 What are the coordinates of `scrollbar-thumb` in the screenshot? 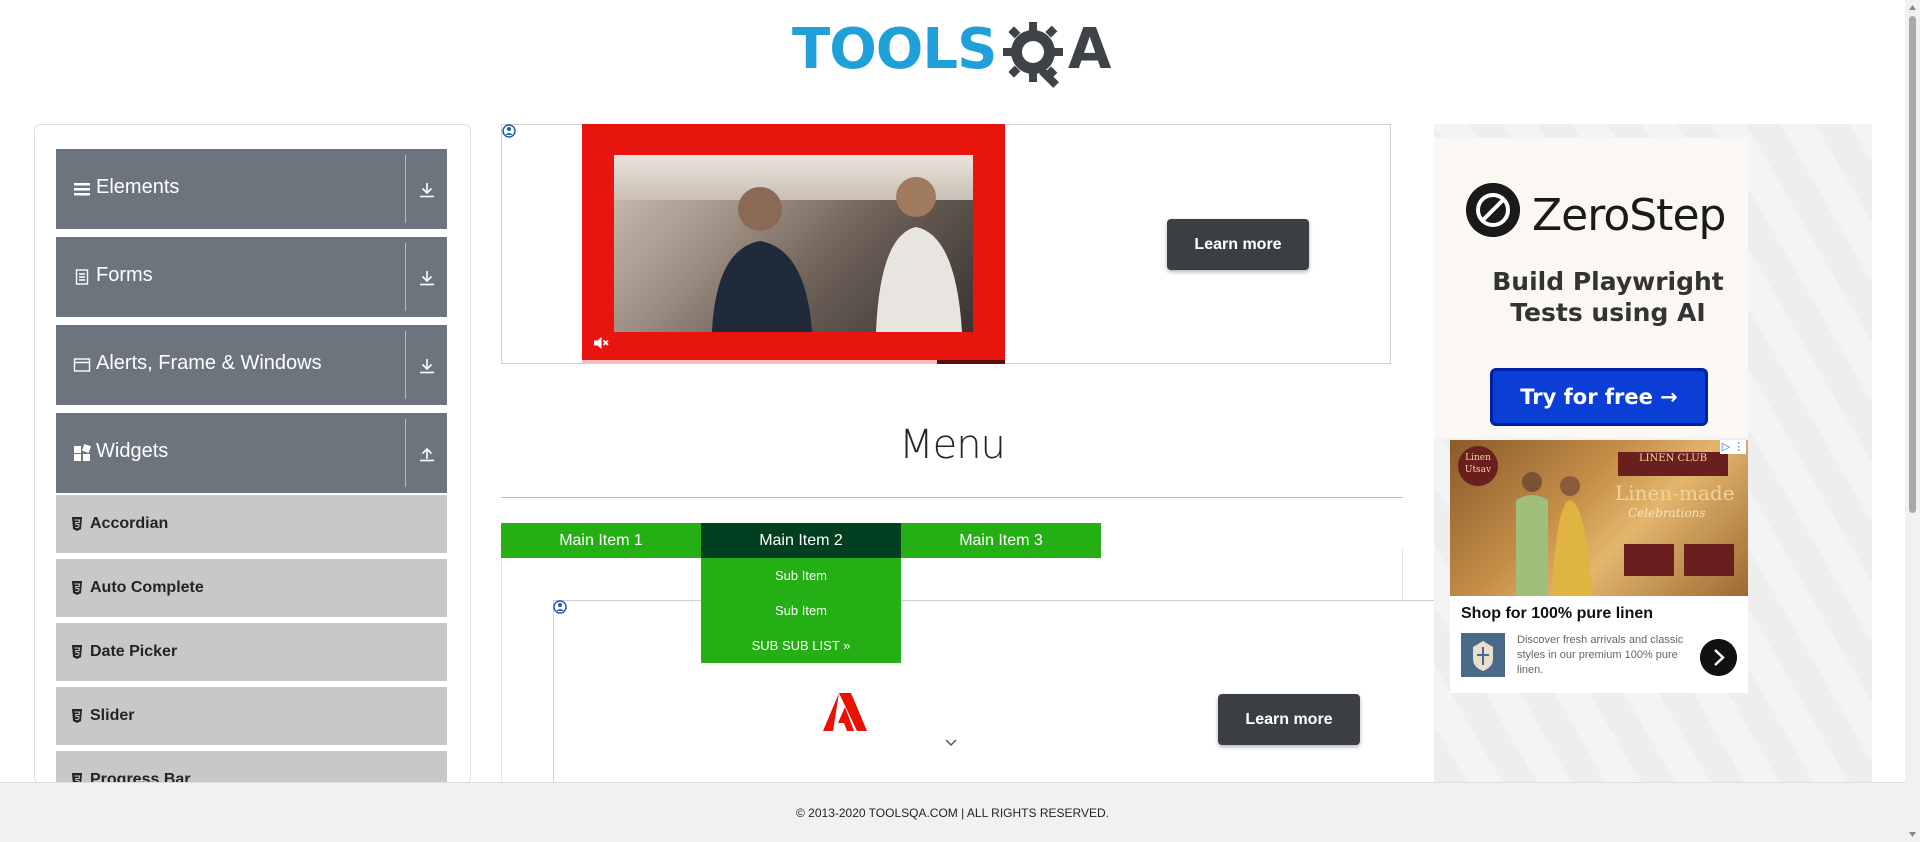 It's located at (1912, 264).